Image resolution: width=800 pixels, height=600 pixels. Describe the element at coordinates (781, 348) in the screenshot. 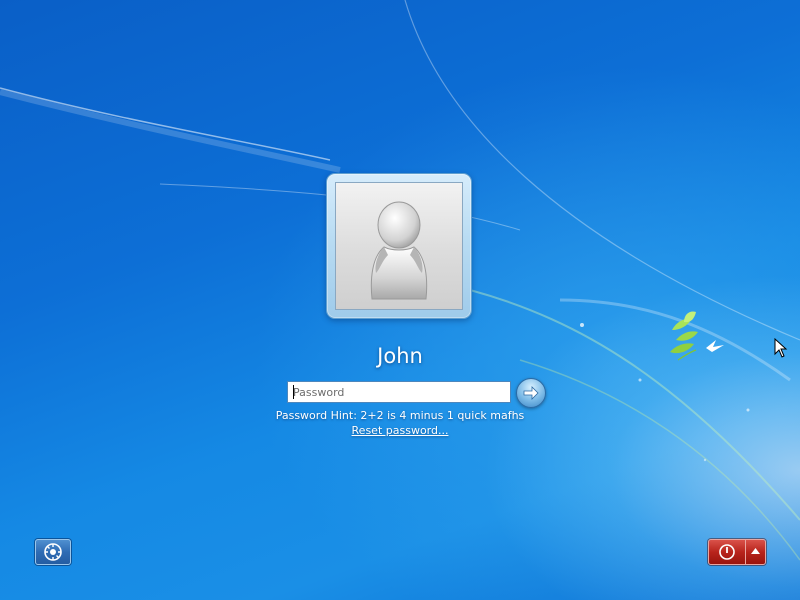

I see `mouse-pointer-icon` at that location.